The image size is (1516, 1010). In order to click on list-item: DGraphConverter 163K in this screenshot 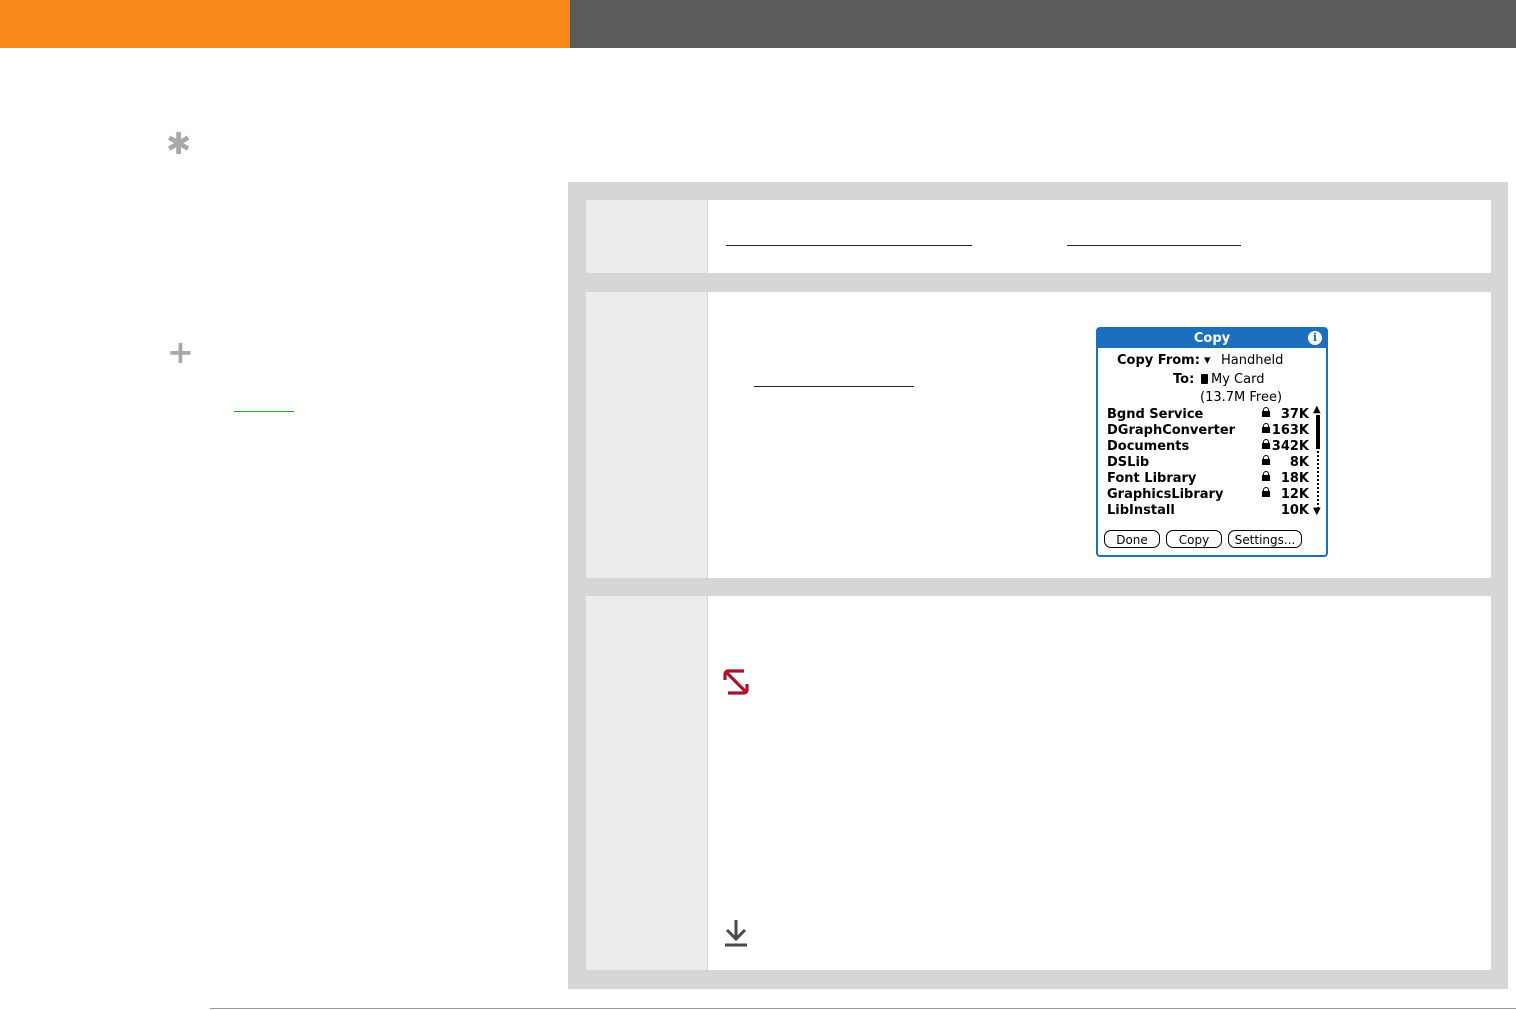, I will do `click(1208, 431)`.